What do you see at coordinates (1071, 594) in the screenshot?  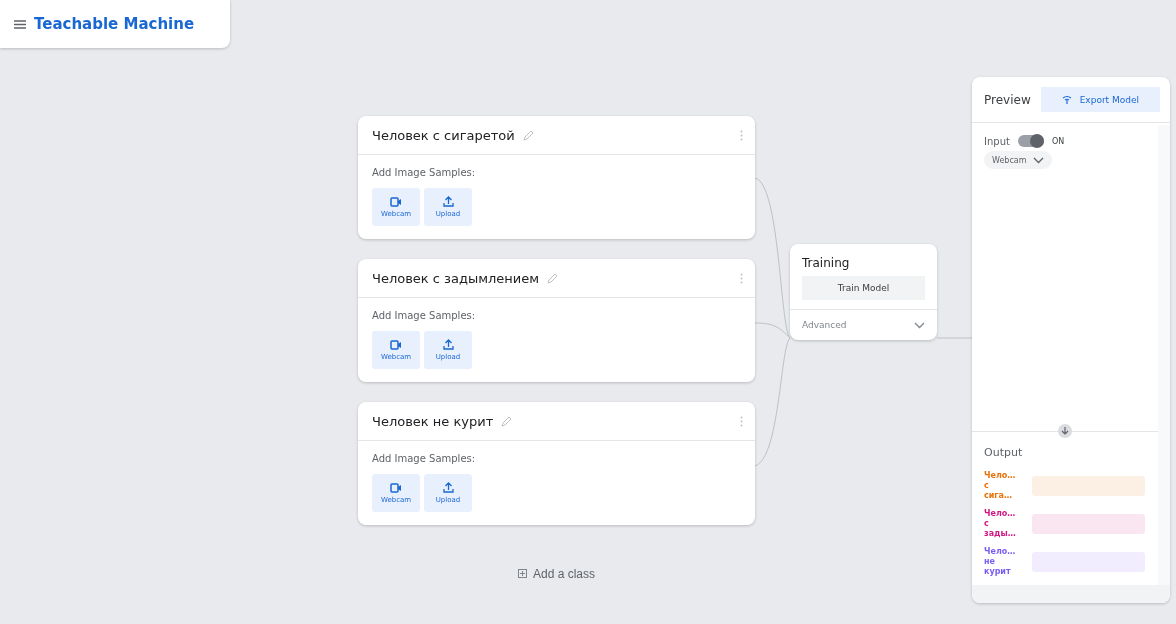 I see `horizontal-scrollbar` at bounding box center [1071, 594].